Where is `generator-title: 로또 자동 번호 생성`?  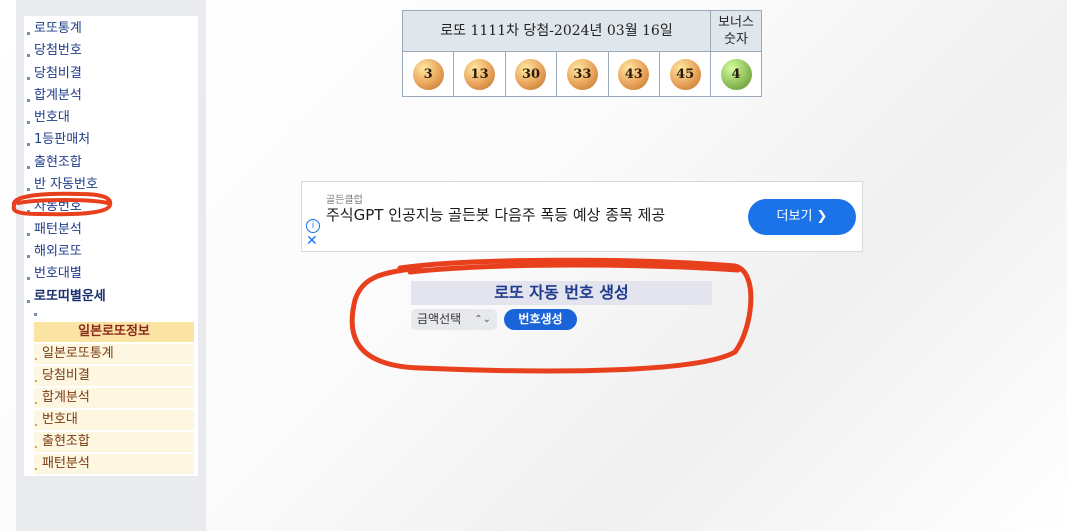
generator-title: 로또 자동 번호 생성 is located at coordinates (561, 293).